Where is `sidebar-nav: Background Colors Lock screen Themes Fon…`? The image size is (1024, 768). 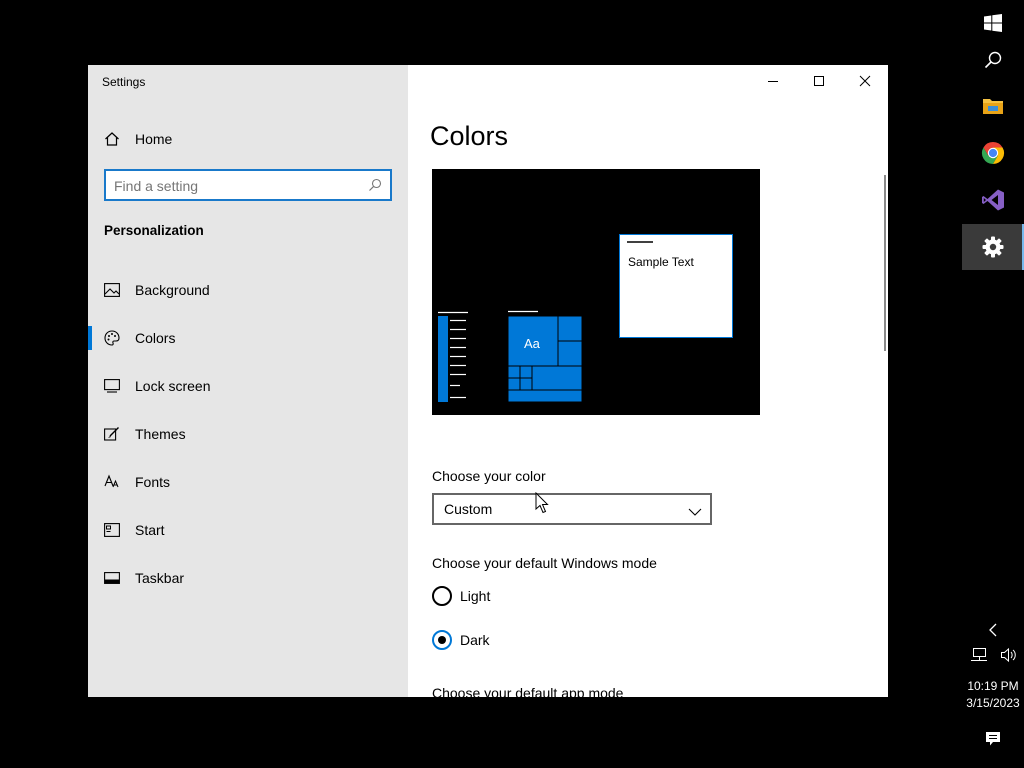 sidebar-nav: Background Colors Lock screen Themes Fon… is located at coordinates (248, 434).